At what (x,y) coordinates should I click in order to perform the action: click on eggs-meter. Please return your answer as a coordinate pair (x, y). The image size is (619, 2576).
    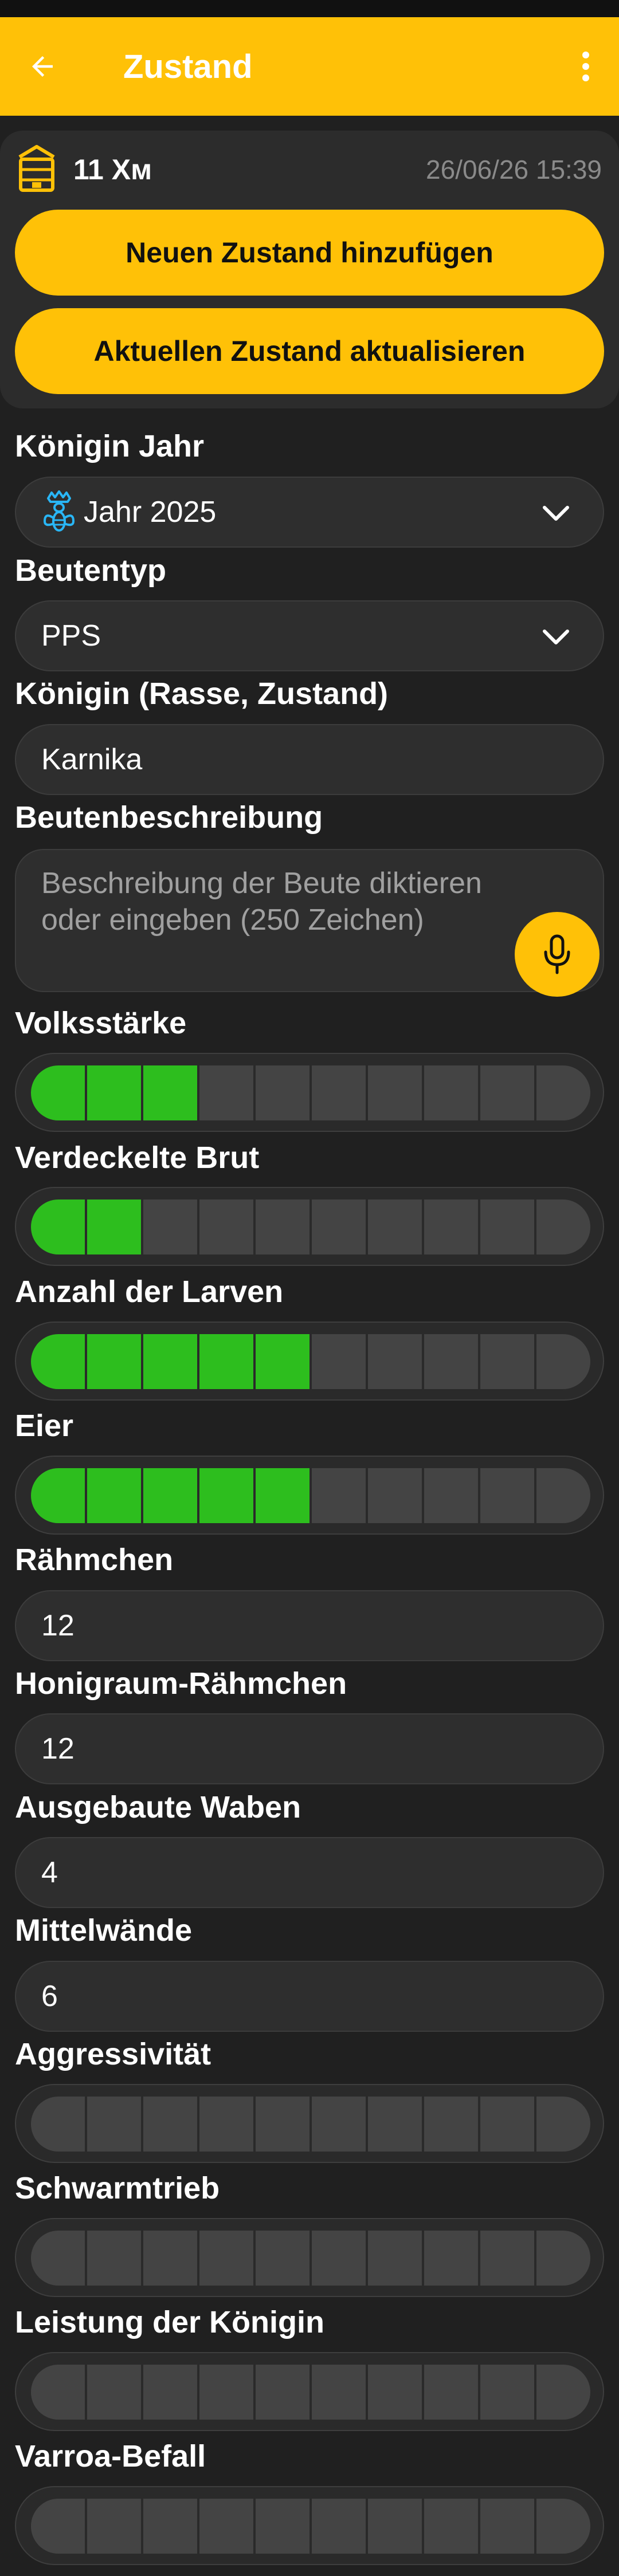
    Looking at the image, I should click on (309, 1495).